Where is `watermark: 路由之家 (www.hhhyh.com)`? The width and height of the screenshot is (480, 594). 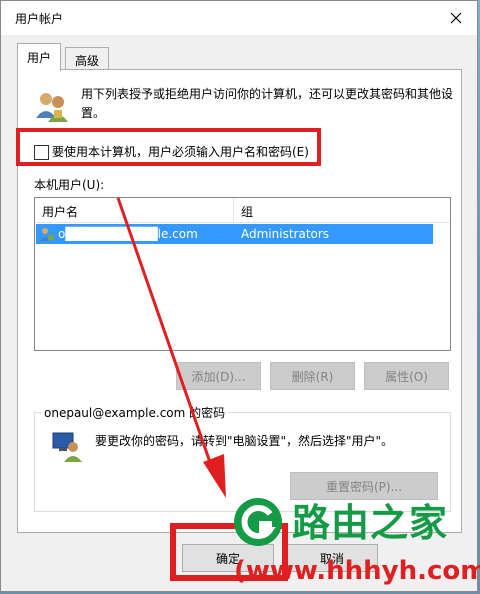
watermark: 路由之家 (www.hhhyh.com) is located at coordinates (356, 544).